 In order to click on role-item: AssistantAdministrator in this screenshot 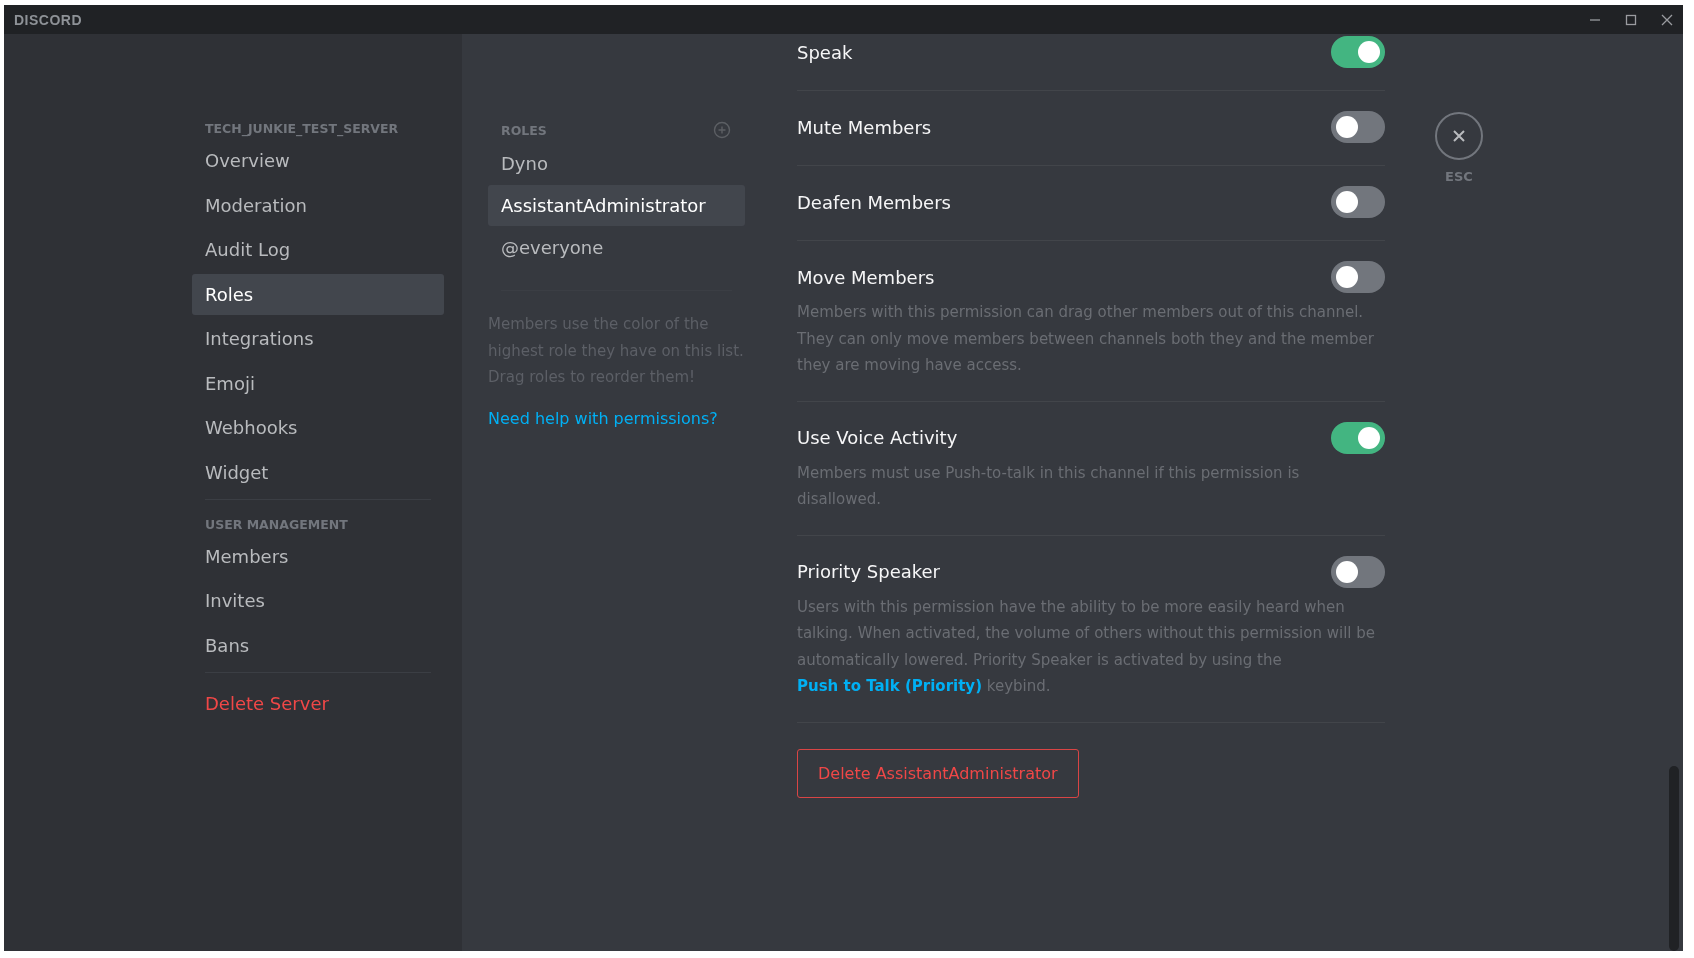, I will do `click(616, 205)`.